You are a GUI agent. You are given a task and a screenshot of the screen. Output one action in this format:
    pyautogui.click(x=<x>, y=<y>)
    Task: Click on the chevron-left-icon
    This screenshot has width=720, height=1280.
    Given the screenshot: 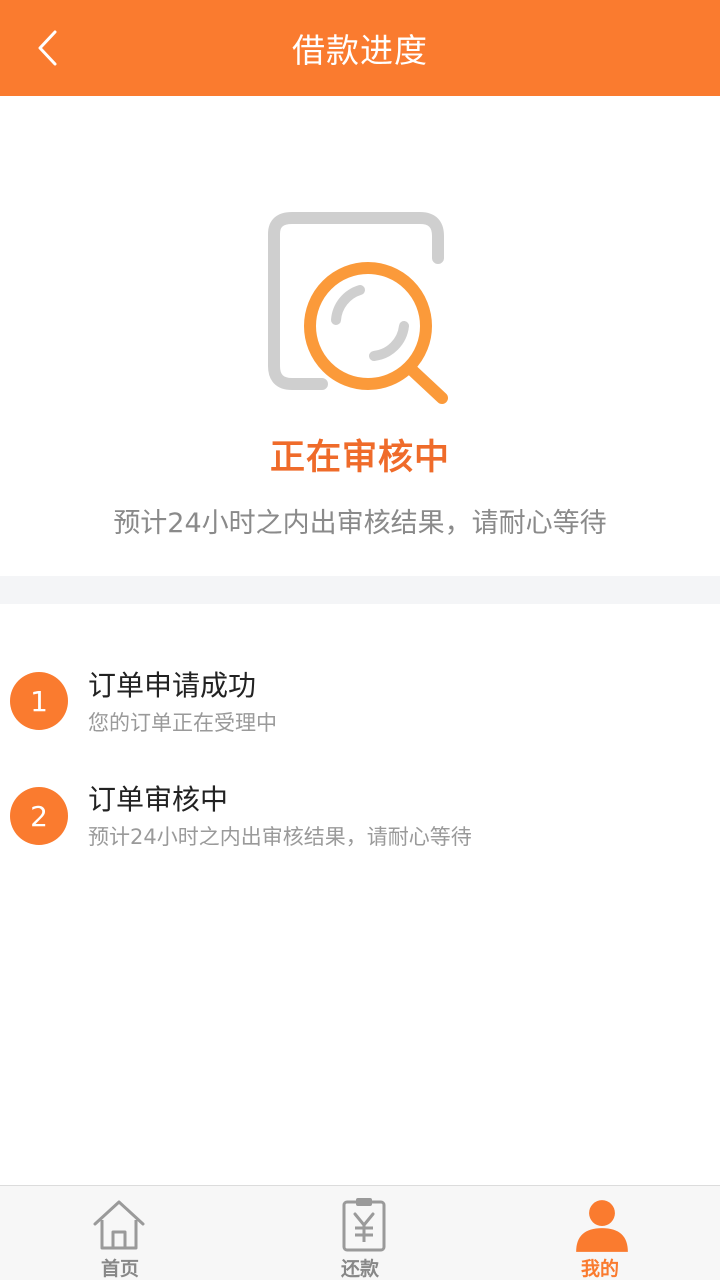 What is the action you would take?
    pyautogui.click(x=47, y=48)
    